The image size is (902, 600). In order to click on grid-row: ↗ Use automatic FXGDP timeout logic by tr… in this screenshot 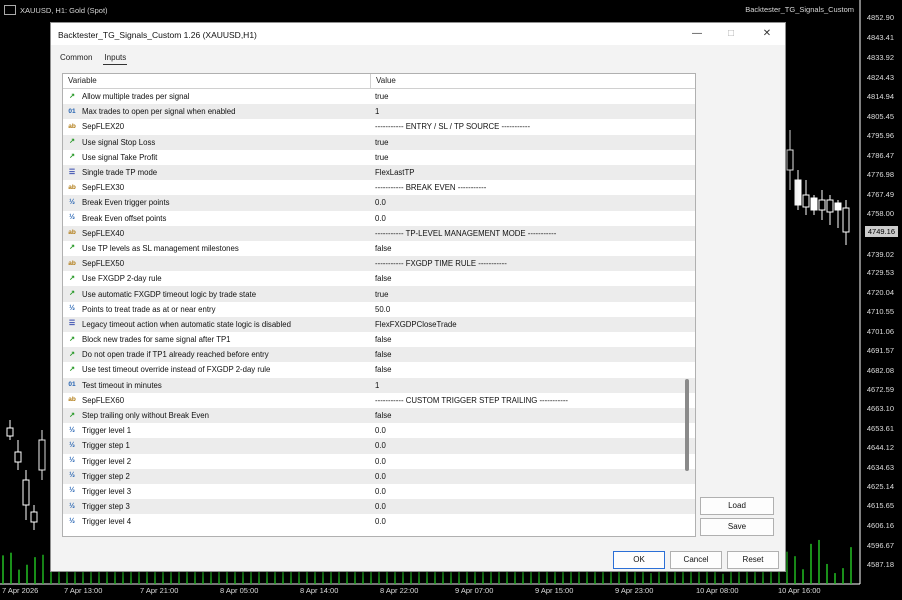, I will do `click(379, 294)`.